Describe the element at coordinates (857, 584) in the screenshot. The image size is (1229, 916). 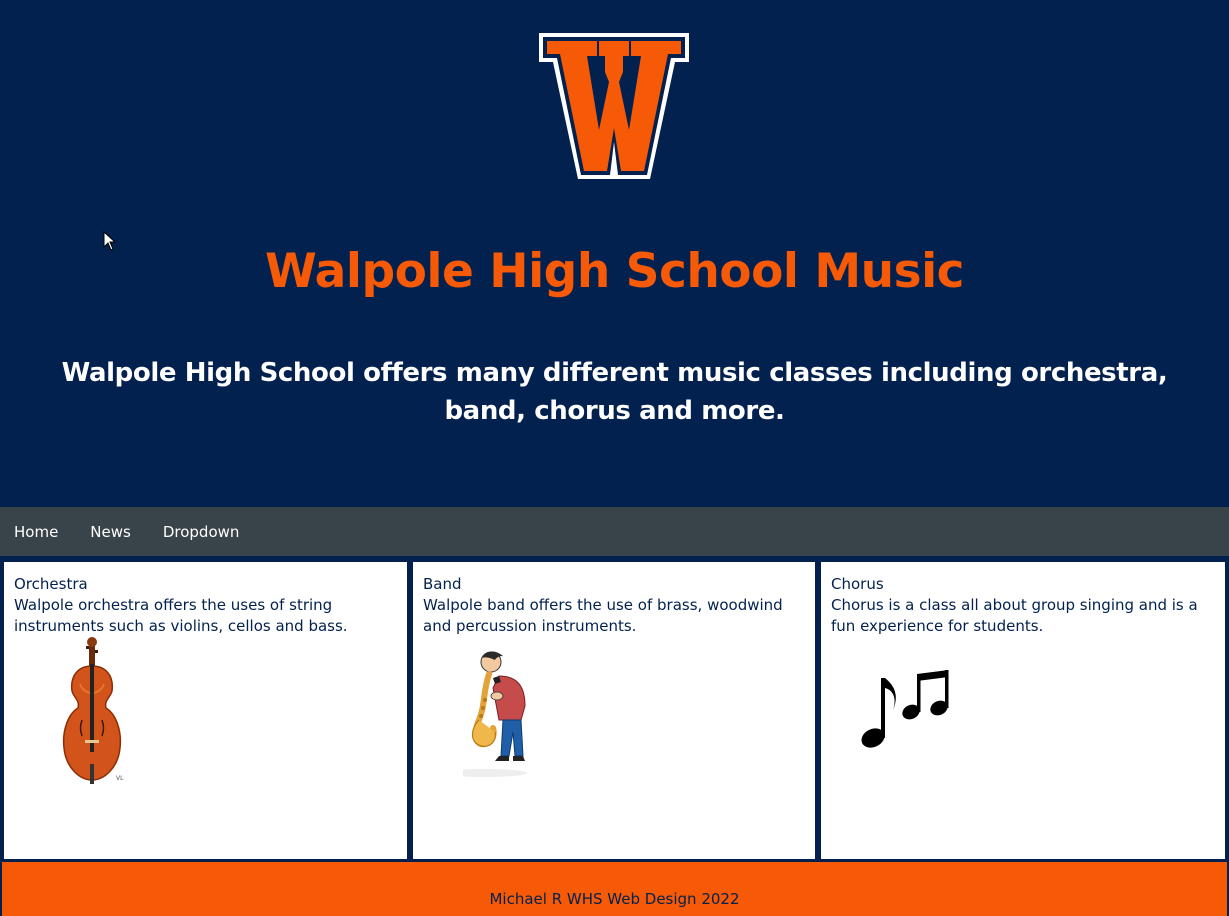
I see `card-title: Chorus` at that location.